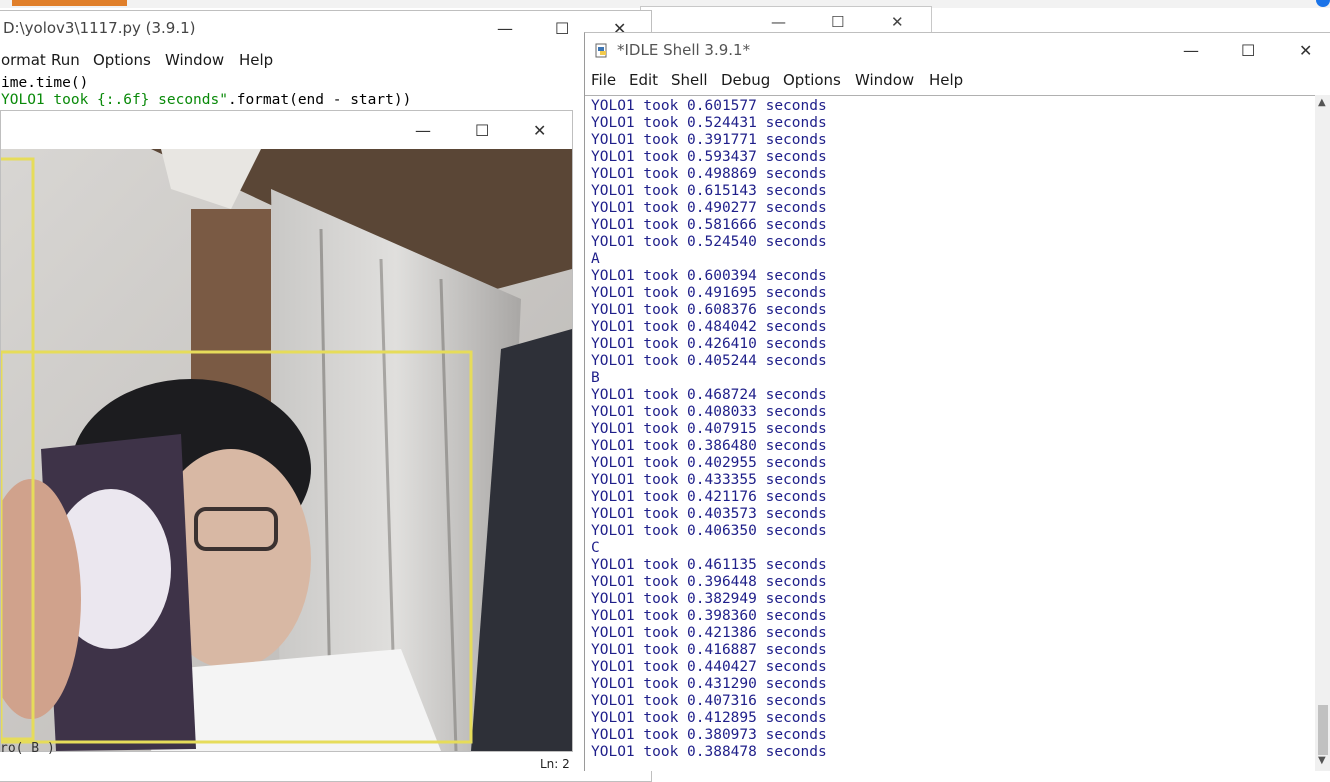 The image size is (1330, 782). Describe the element at coordinates (709, 718) in the screenshot. I see `shell-output-line: YOLO1 took 0.412895 seconds` at that location.